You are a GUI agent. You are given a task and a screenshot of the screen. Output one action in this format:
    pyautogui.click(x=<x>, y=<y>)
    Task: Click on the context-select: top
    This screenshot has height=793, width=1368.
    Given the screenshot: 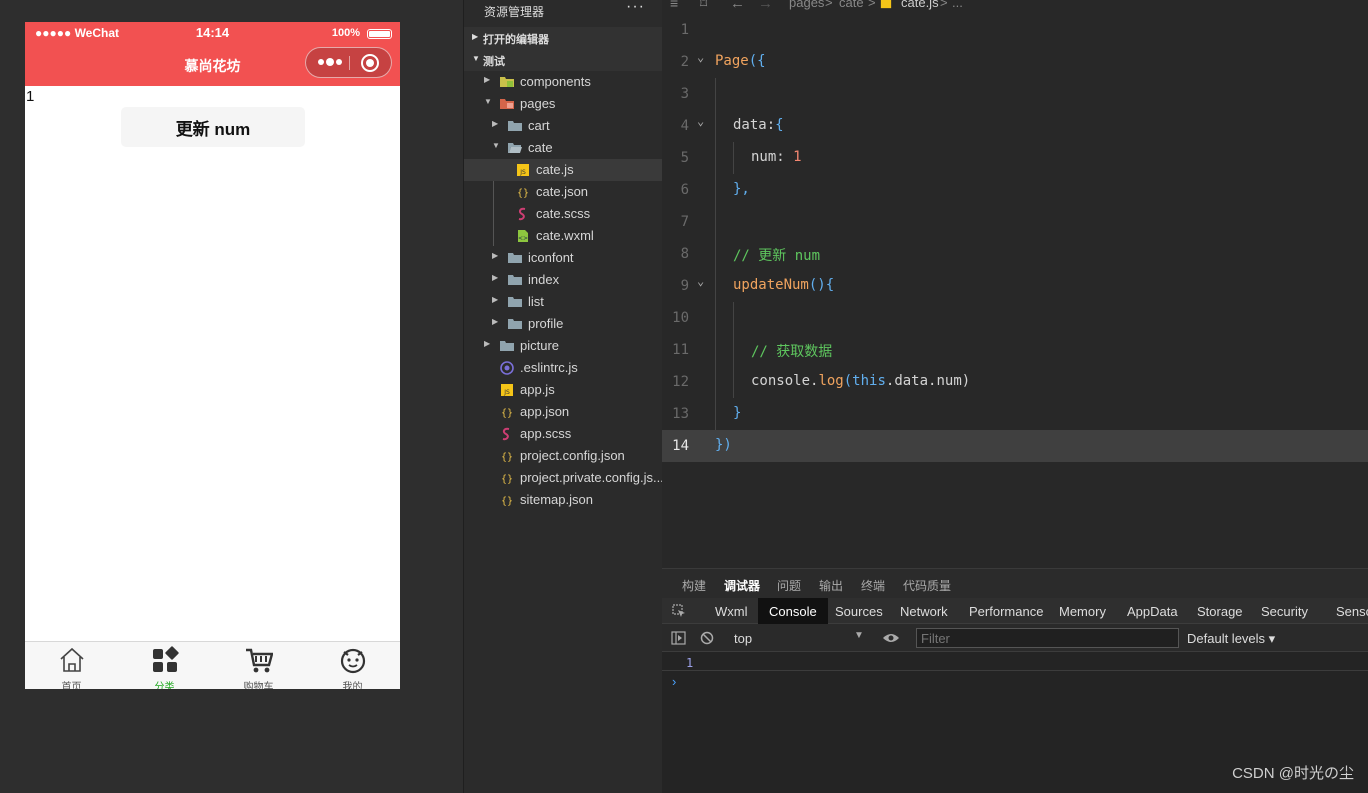 What is the action you would take?
    pyautogui.click(x=743, y=638)
    